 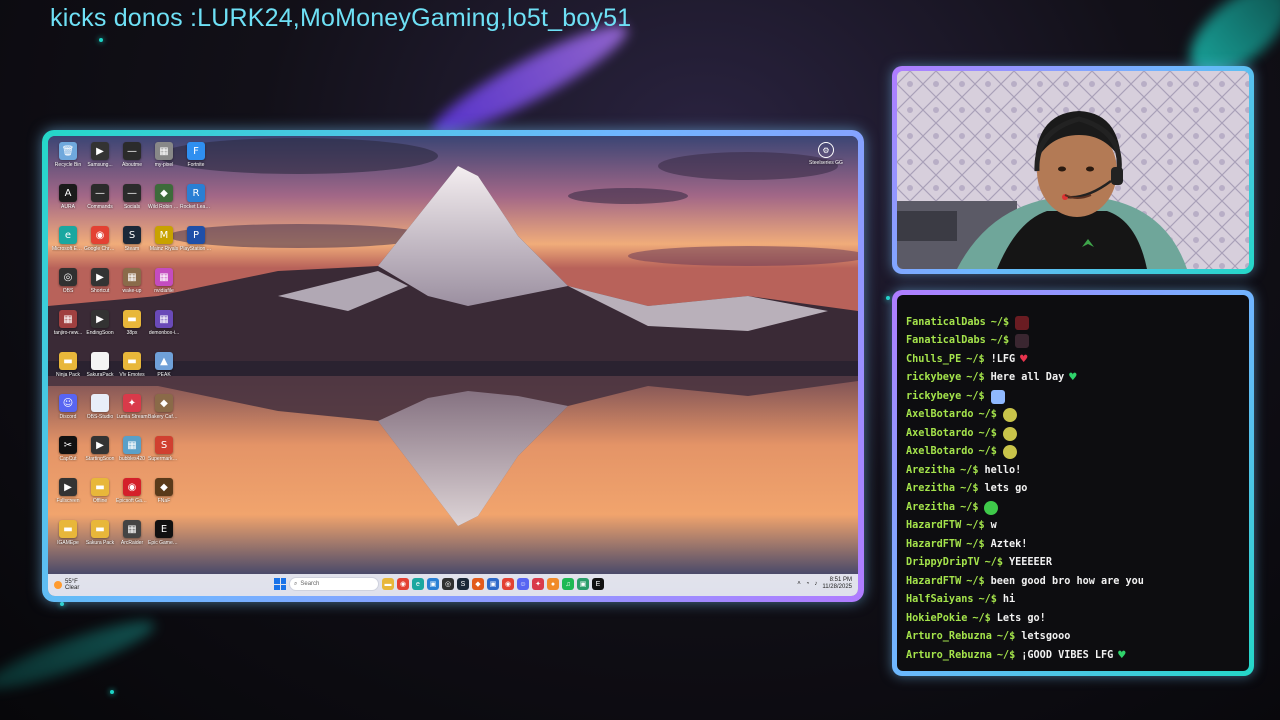 I want to click on desktop-icon: ▶ EndingSoon, so click(x=100, y=331).